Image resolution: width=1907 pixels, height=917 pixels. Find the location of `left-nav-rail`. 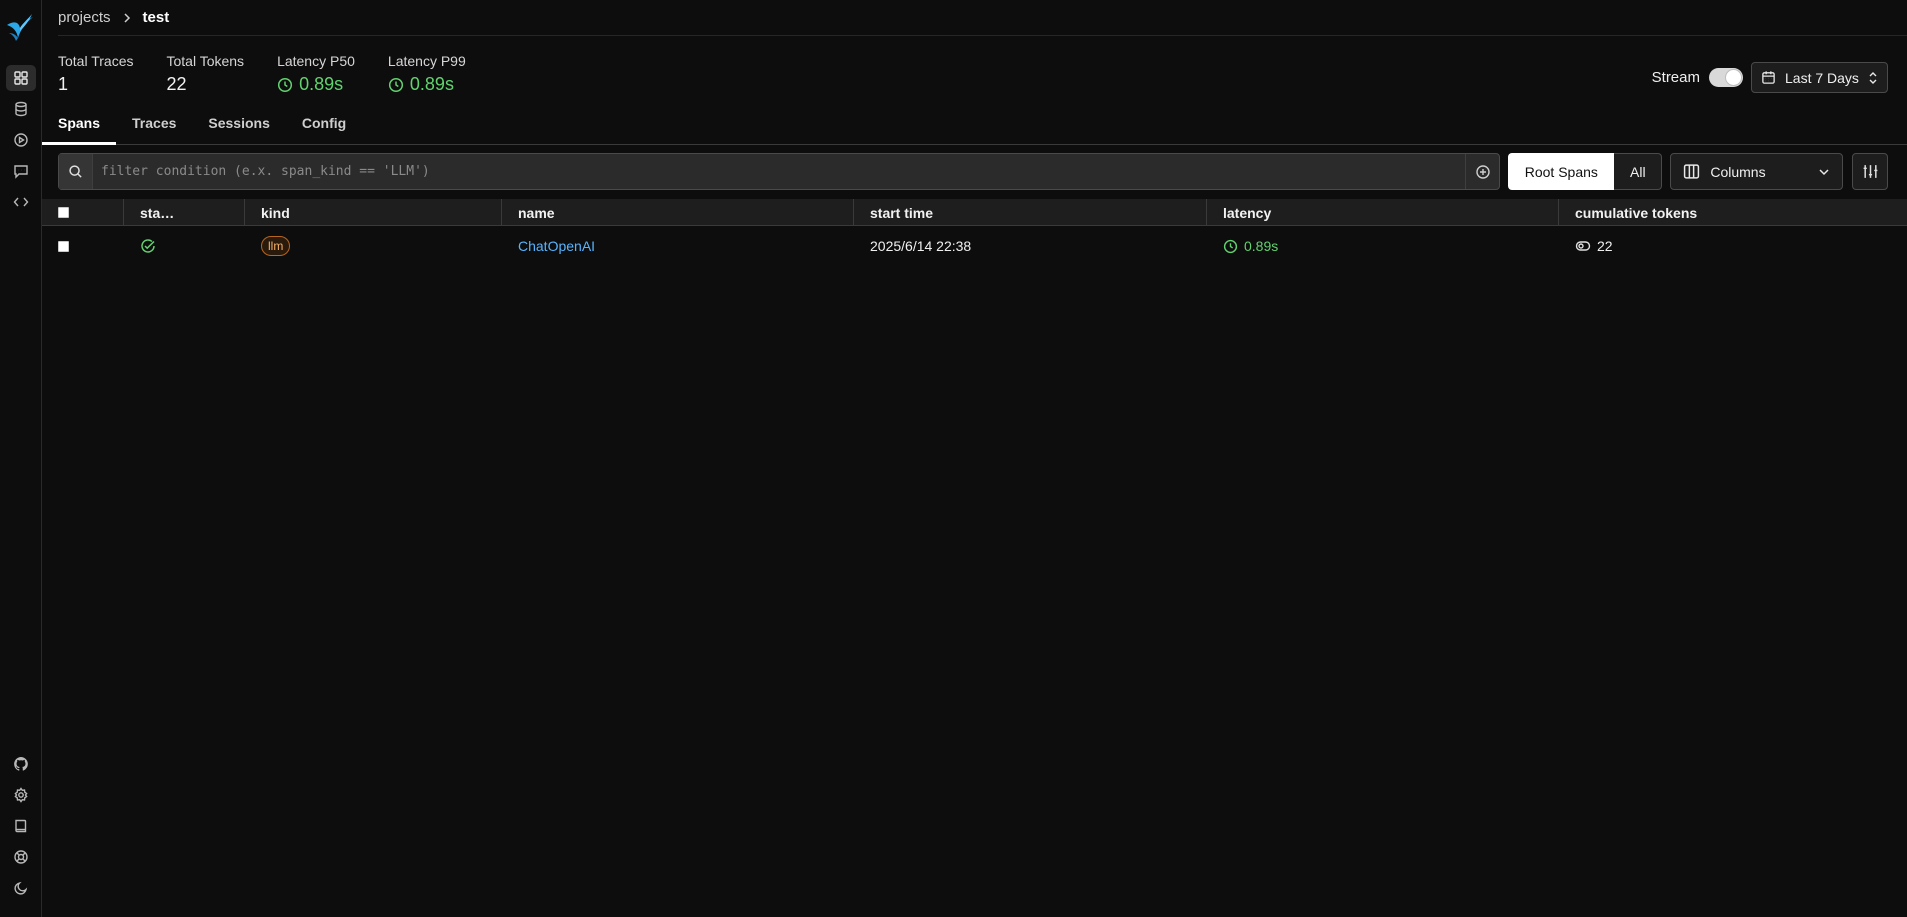

left-nav-rail is located at coordinates (21, 458).